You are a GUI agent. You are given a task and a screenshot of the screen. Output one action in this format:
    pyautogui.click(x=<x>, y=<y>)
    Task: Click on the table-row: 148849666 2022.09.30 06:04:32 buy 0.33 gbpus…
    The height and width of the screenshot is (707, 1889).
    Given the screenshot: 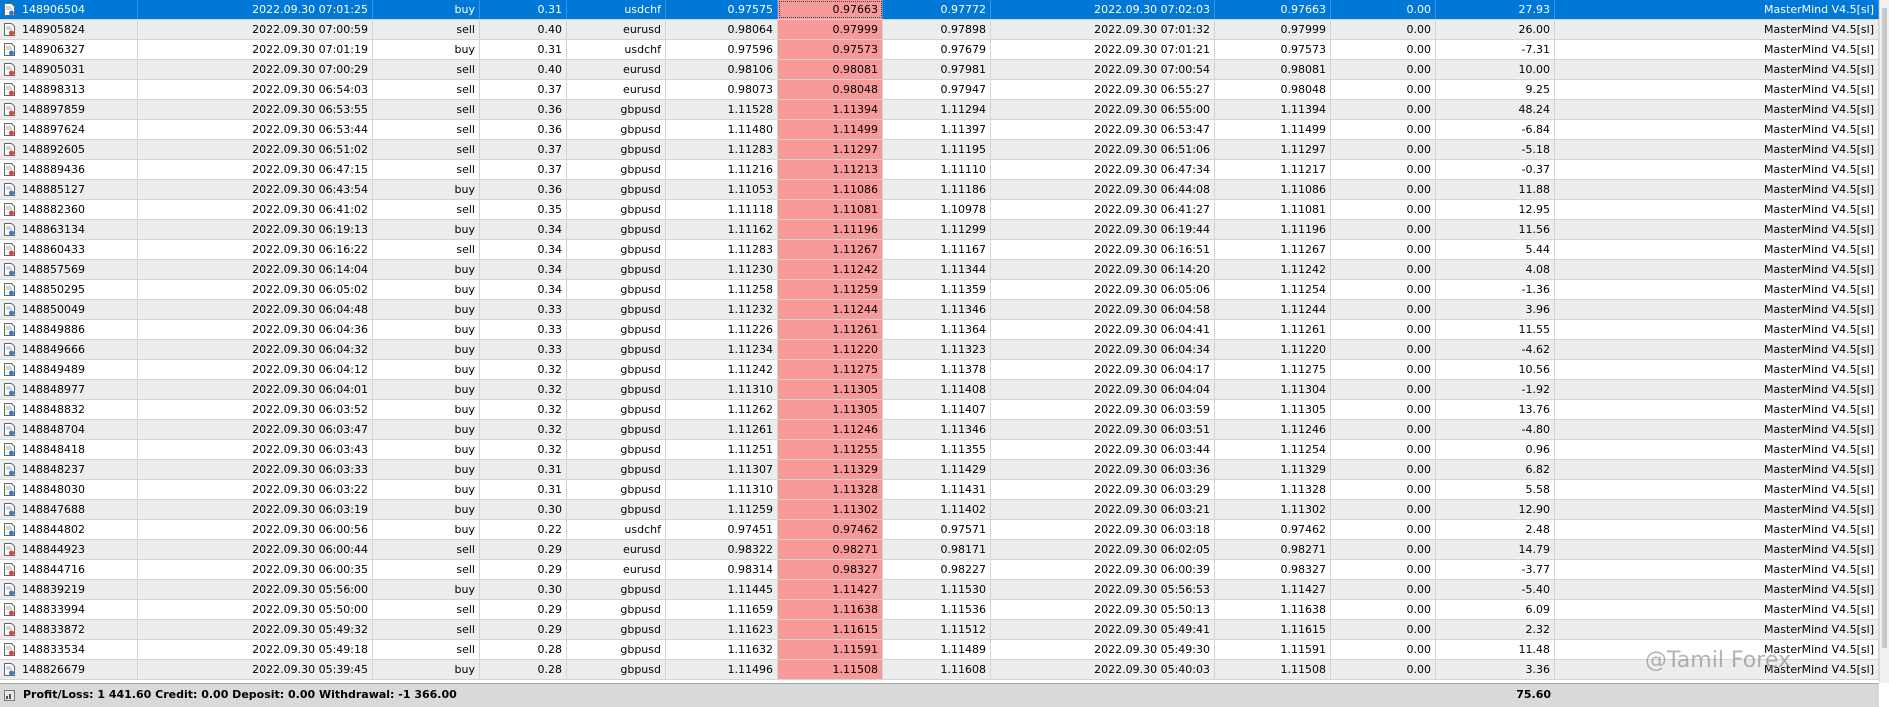 What is the action you would take?
    pyautogui.click(x=939, y=350)
    